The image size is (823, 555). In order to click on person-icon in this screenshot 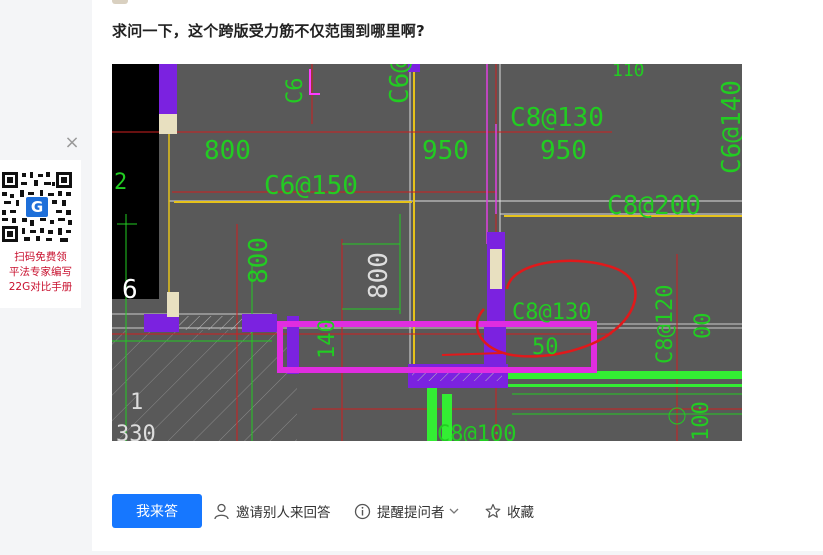, I will do `click(221, 511)`.